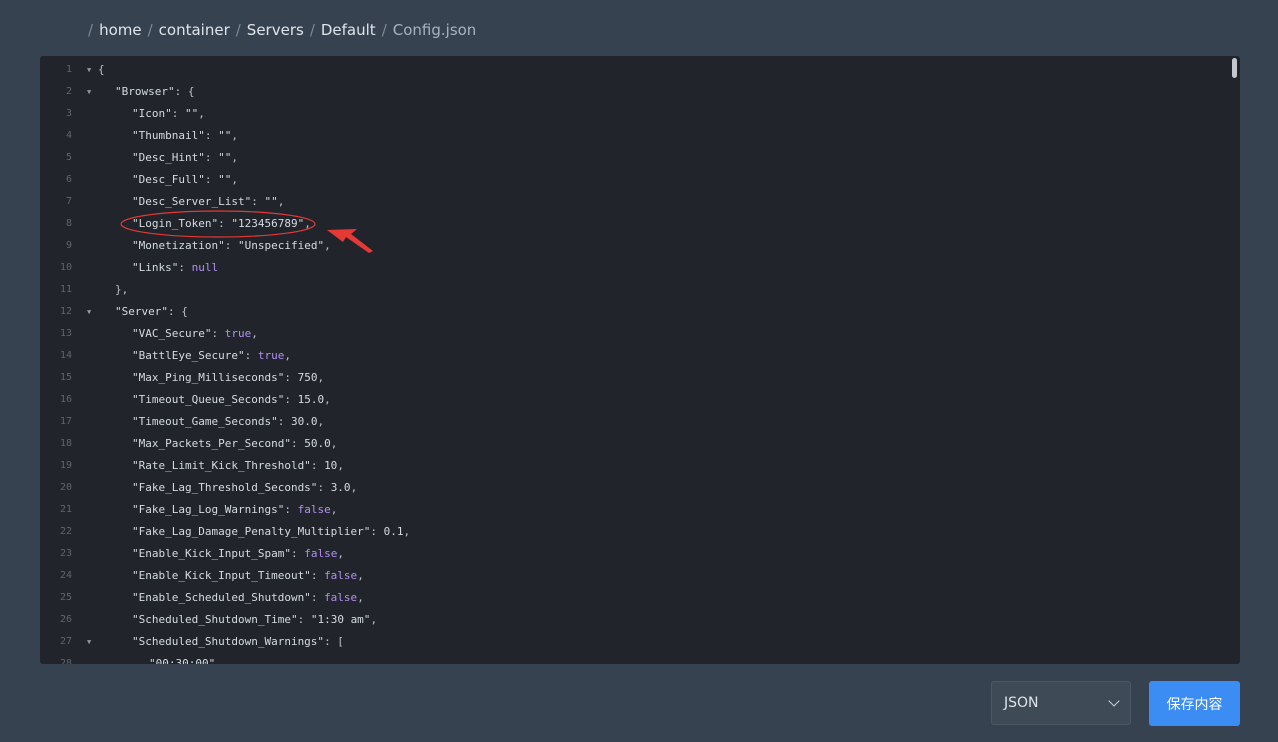 This screenshot has height=742, width=1278. I want to click on code-text: "Browser": {, so click(146, 92).